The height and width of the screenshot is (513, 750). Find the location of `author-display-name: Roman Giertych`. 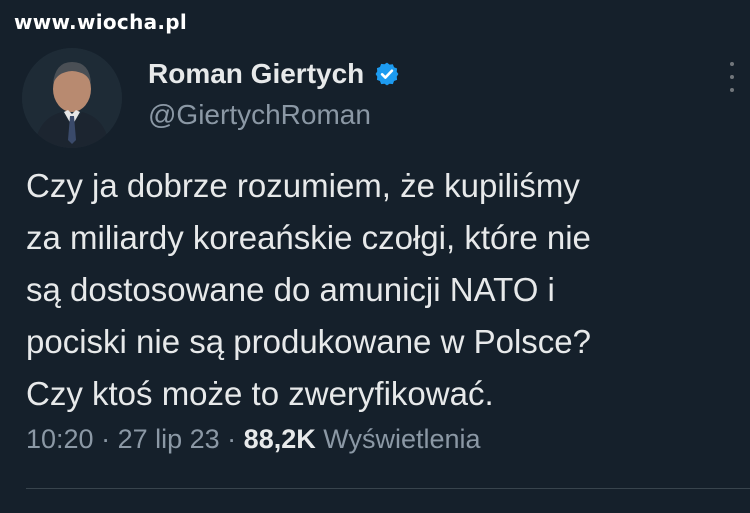

author-display-name: Roman Giertych is located at coordinates (256, 74).